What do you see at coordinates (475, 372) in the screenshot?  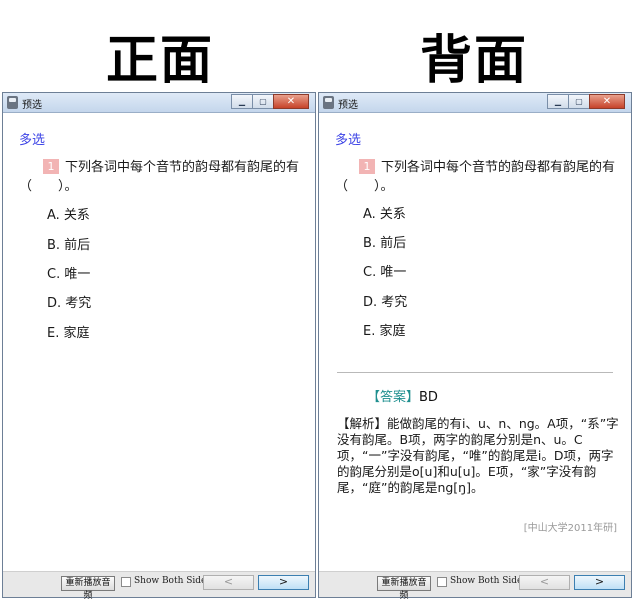 I see `answer-divider` at bounding box center [475, 372].